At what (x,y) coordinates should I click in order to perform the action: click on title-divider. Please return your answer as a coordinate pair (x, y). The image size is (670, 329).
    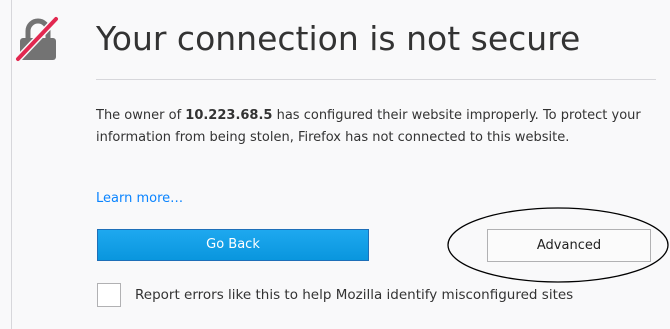
    Looking at the image, I should click on (376, 79).